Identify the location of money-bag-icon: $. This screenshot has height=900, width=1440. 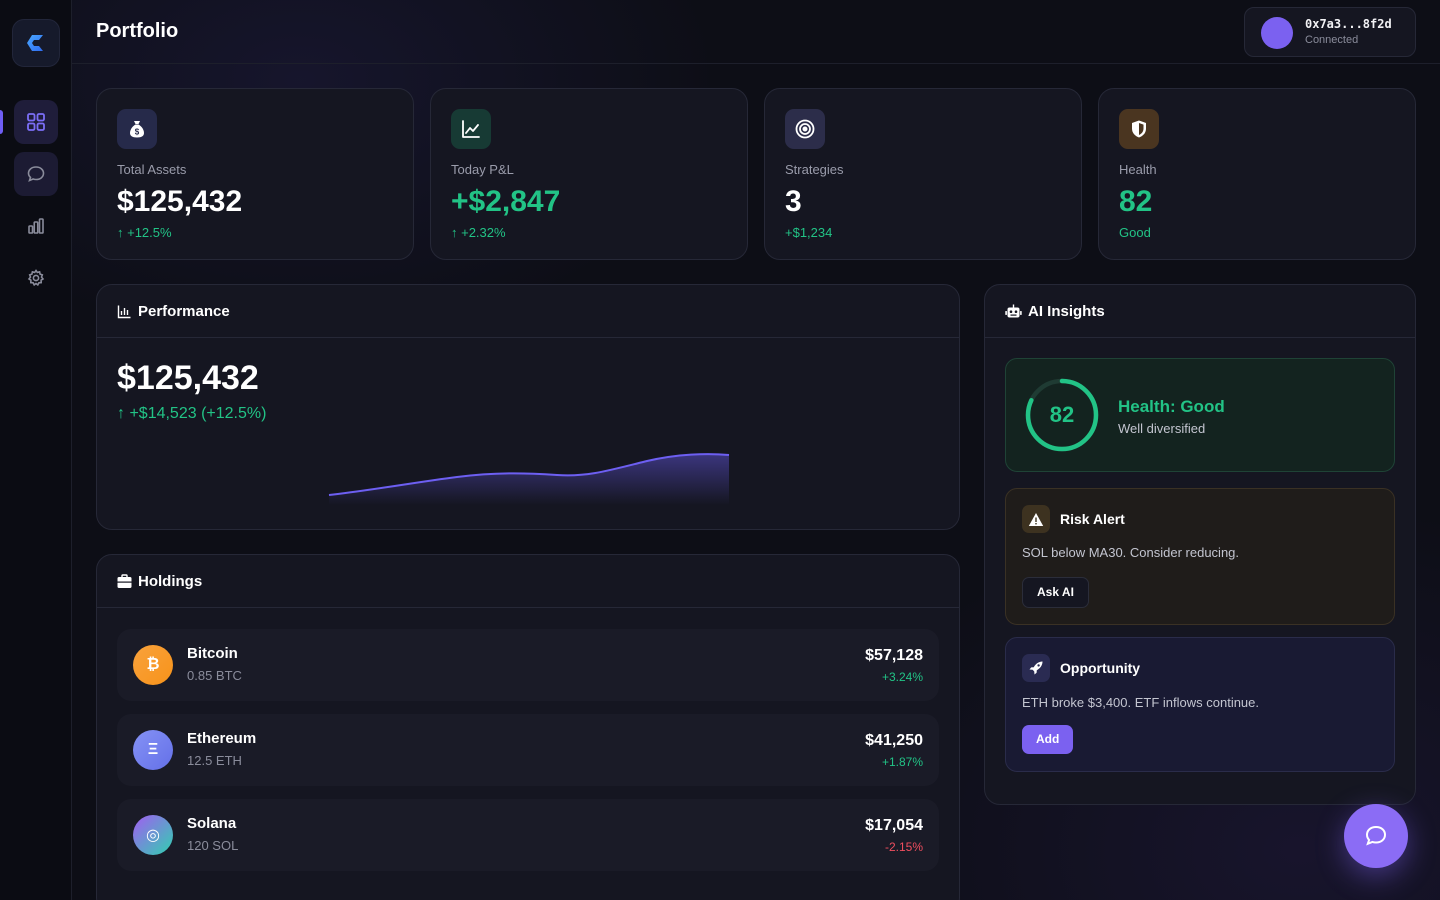
(137, 129).